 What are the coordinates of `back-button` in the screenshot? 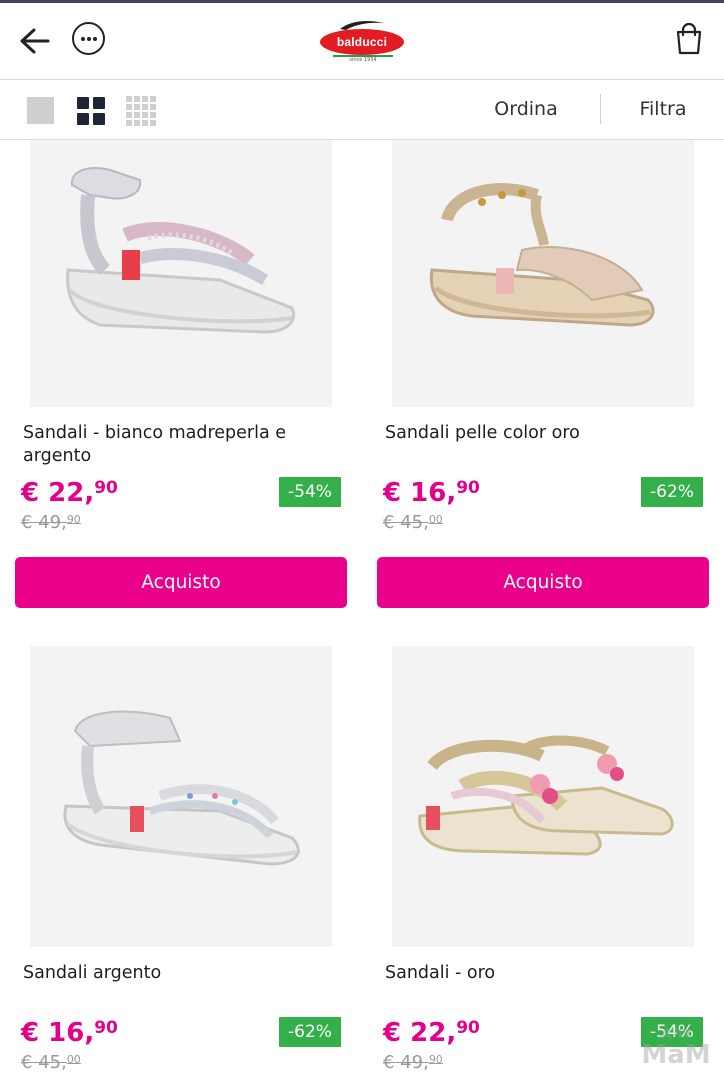 It's located at (36, 41).